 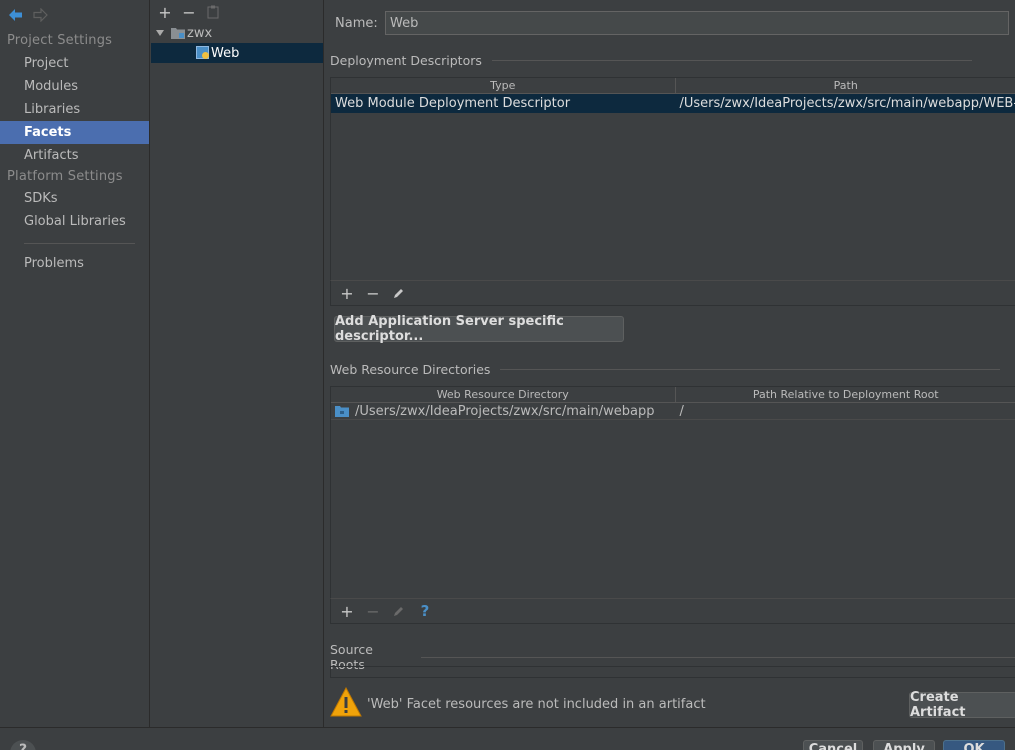 I want to click on nav-item-artifacts: Artifacts, so click(x=74, y=155).